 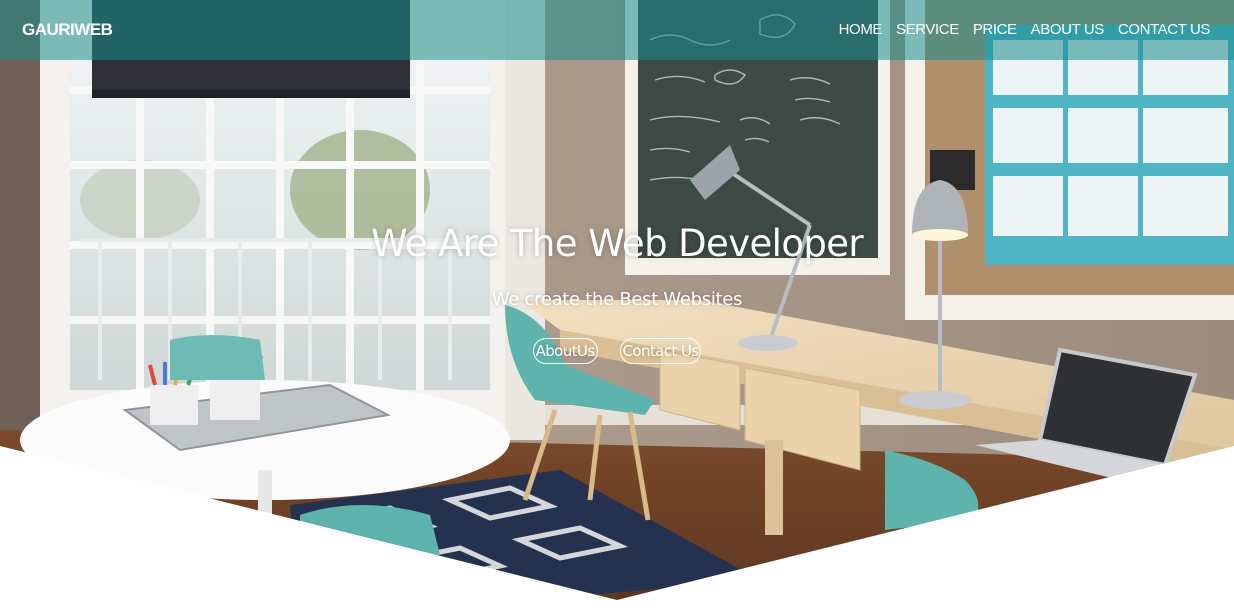 I want to click on brand-logo: GAURIWEB, so click(x=67, y=30).